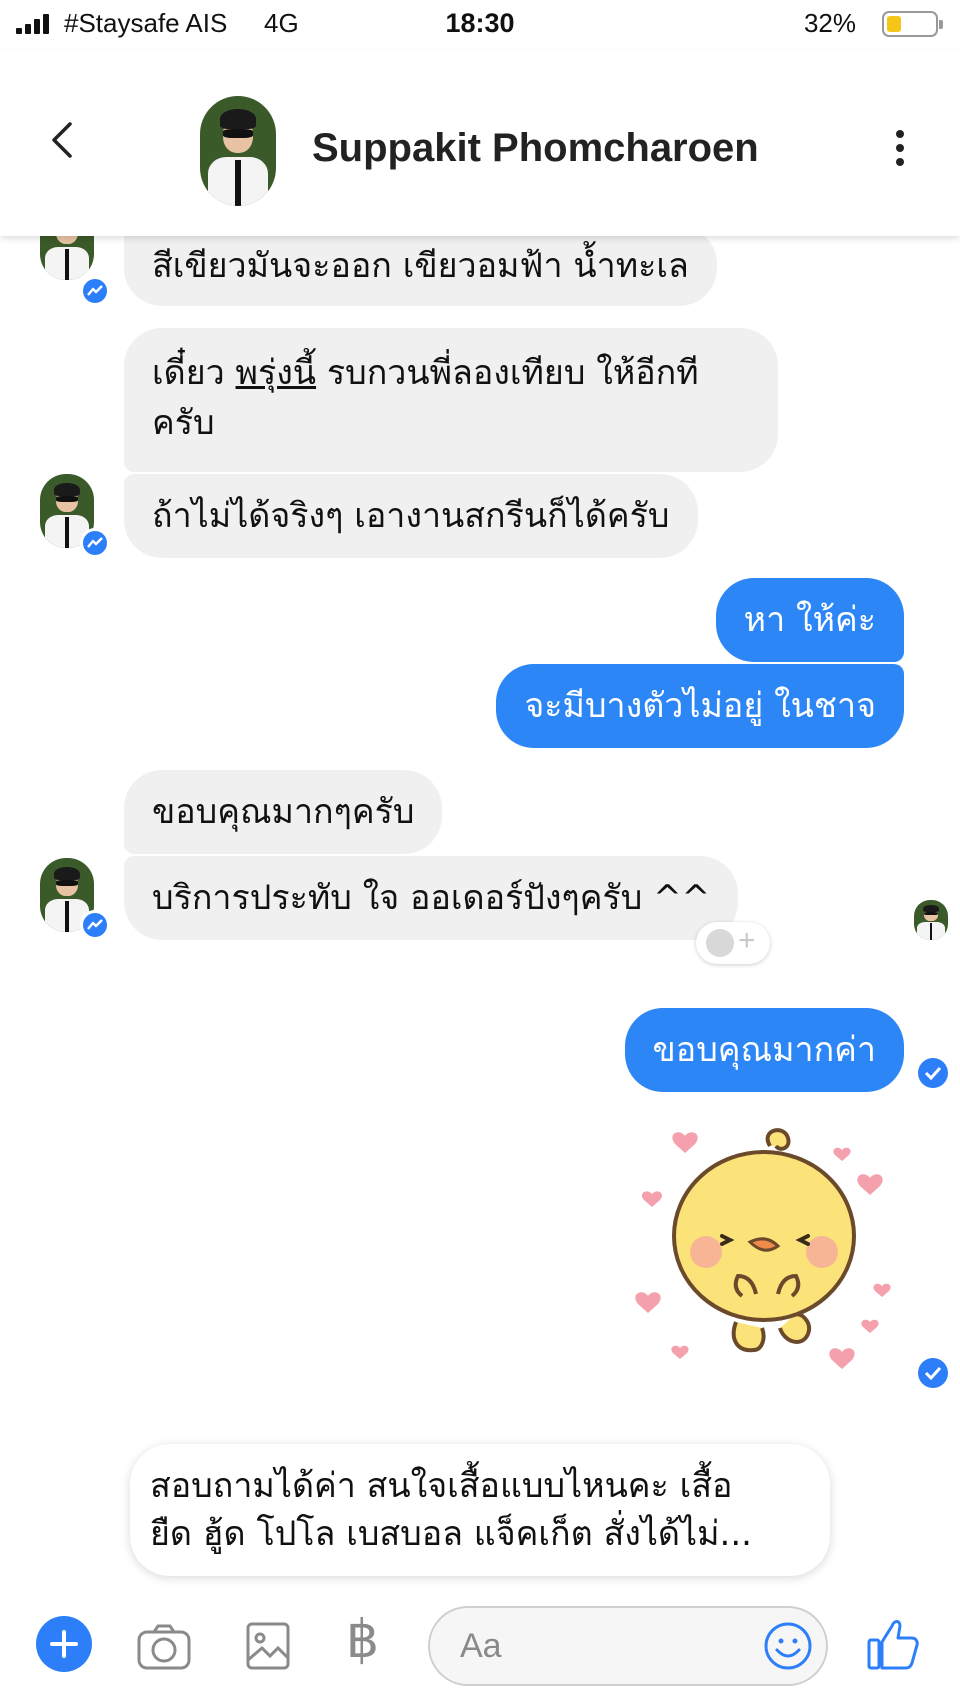 This screenshot has height=1706, width=960. Describe the element at coordinates (362, 1640) in the screenshot. I see `payment-baht-icon: ฿` at that location.